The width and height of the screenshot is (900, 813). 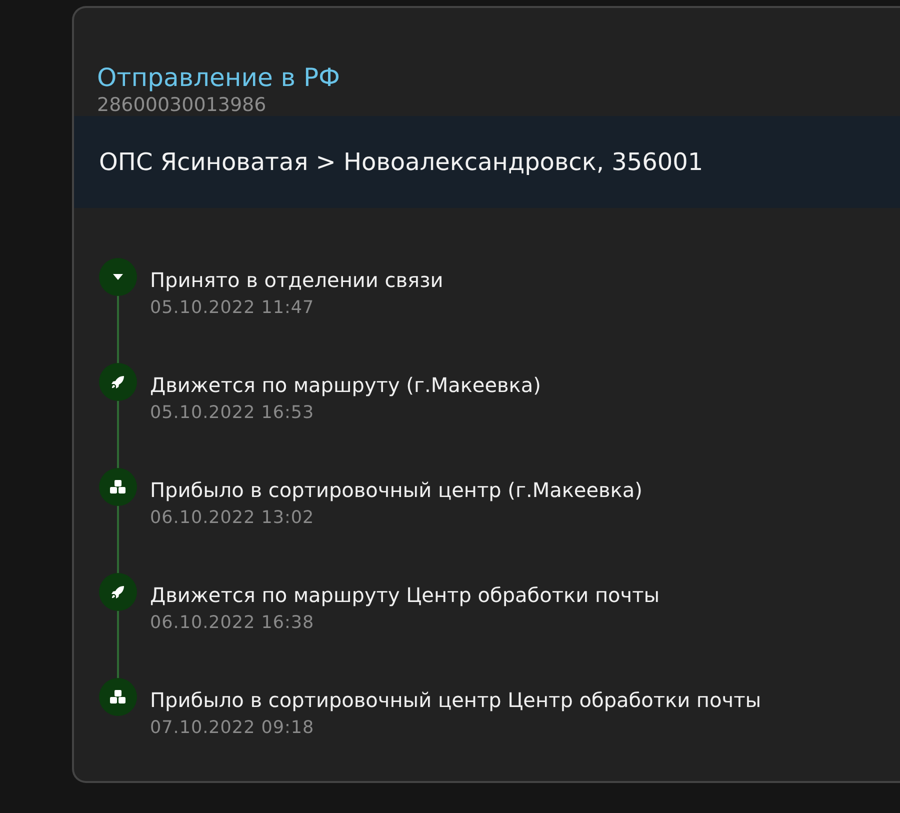 What do you see at coordinates (118, 277) in the screenshot?
I see `caret-down-icon` at bounding box center [118, 277].